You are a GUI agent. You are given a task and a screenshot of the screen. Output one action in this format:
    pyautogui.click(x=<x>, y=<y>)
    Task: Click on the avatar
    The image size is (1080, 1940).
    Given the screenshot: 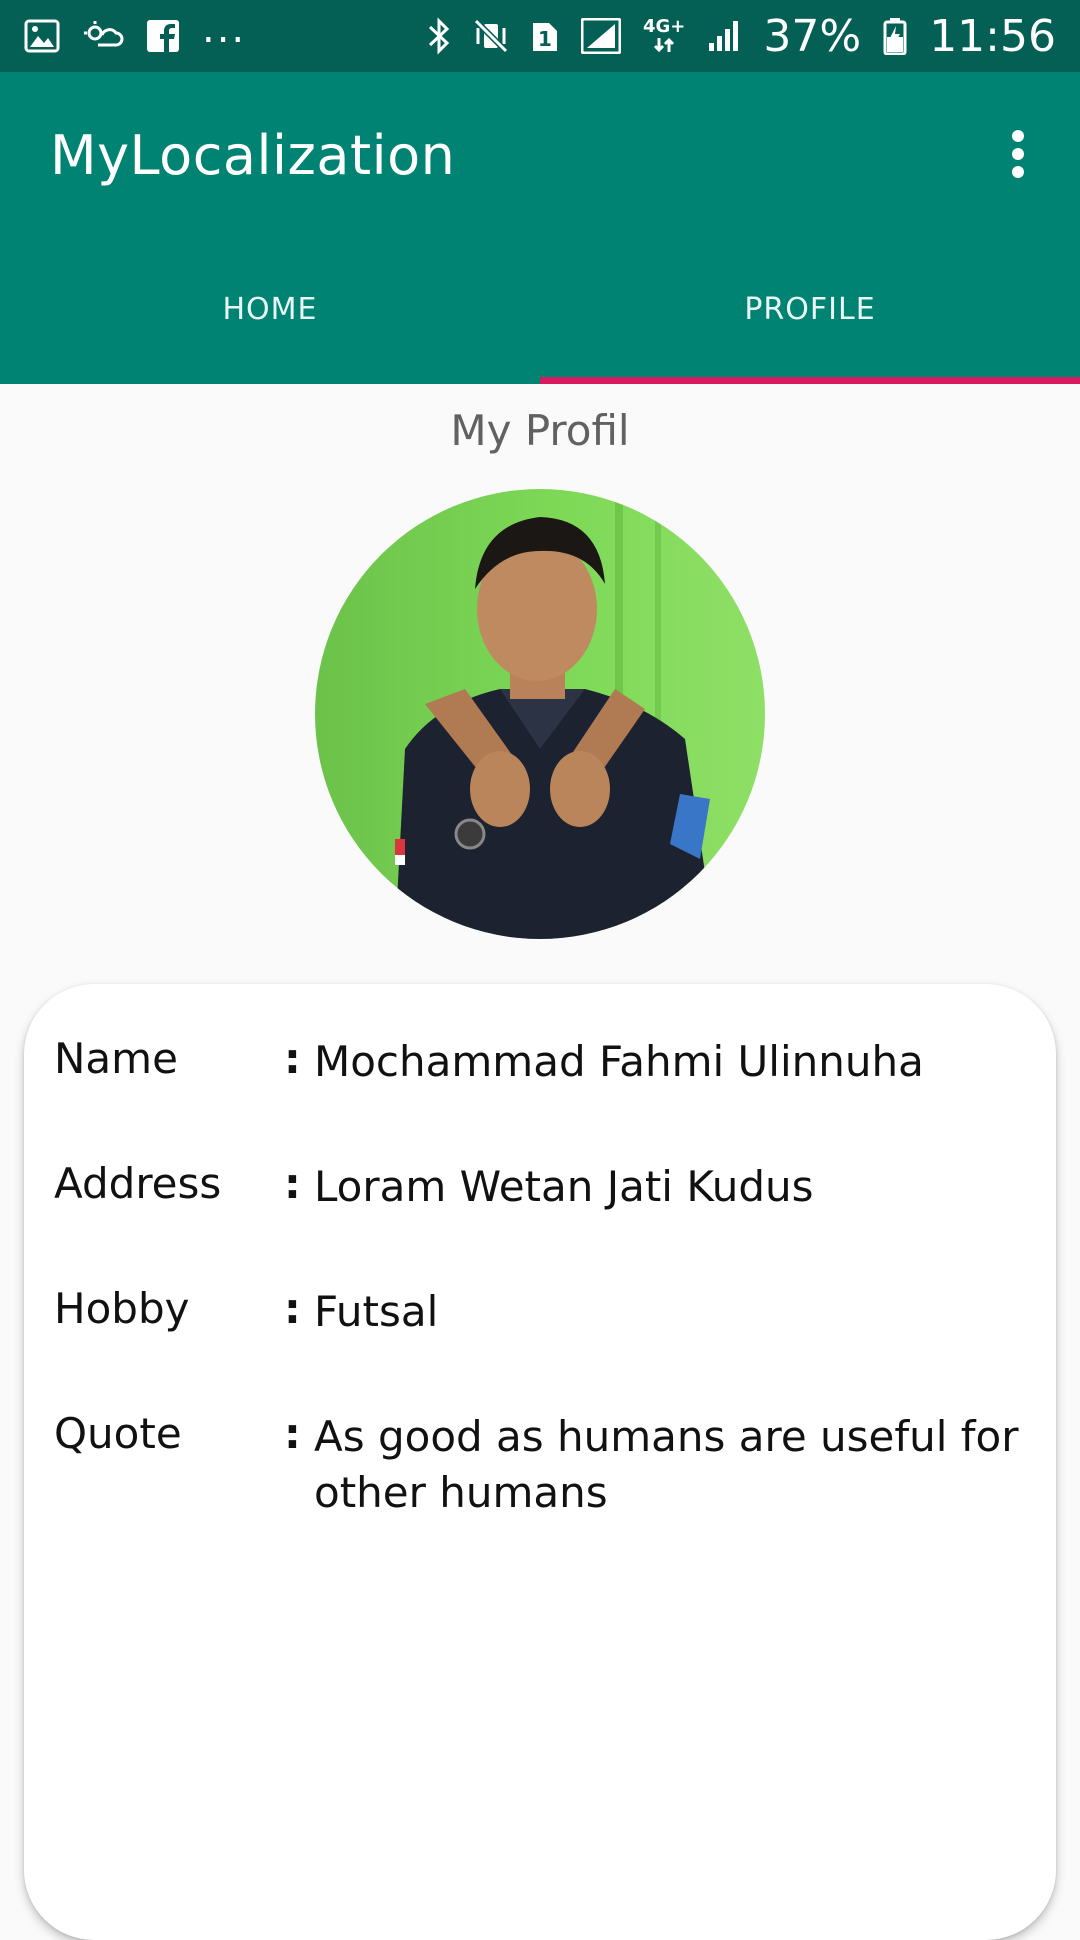 What is the action you would take?
    pyautogui.click(x=540, y=714)
    